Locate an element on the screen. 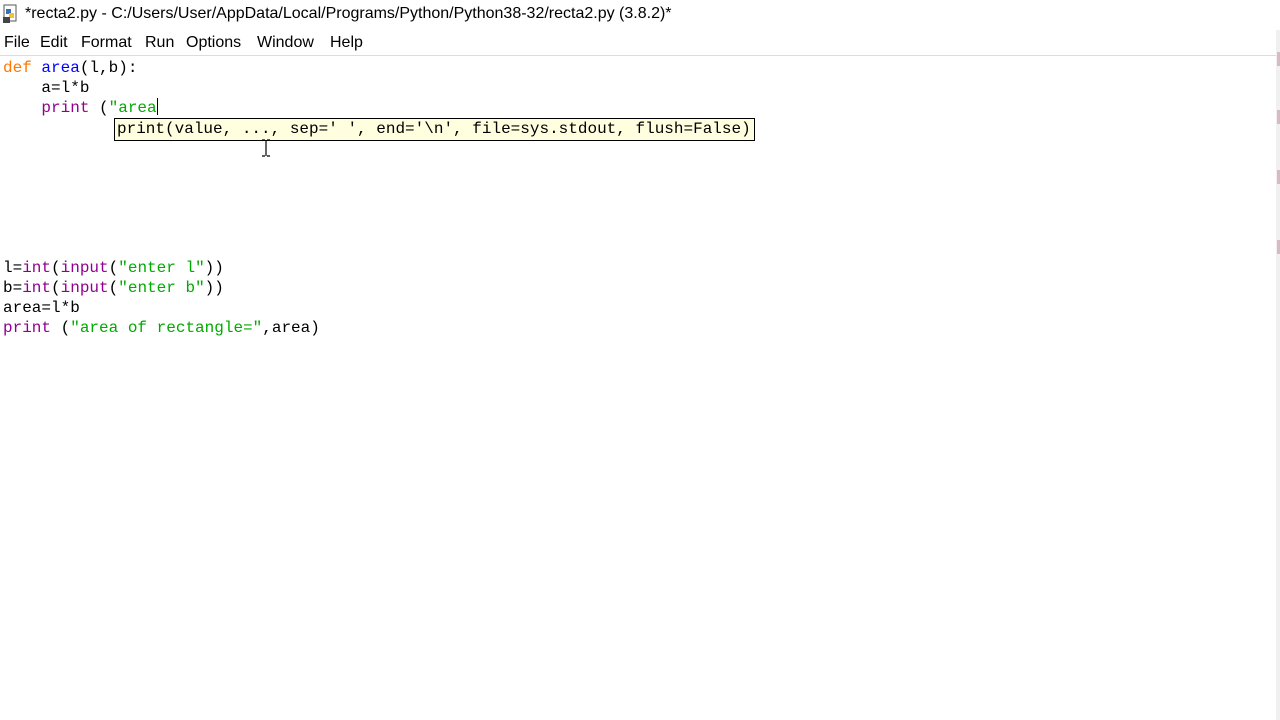 The image size is (1280, 720). code-line-7: print ("area of rectangle=",area) is located at coordinates (161, 328).